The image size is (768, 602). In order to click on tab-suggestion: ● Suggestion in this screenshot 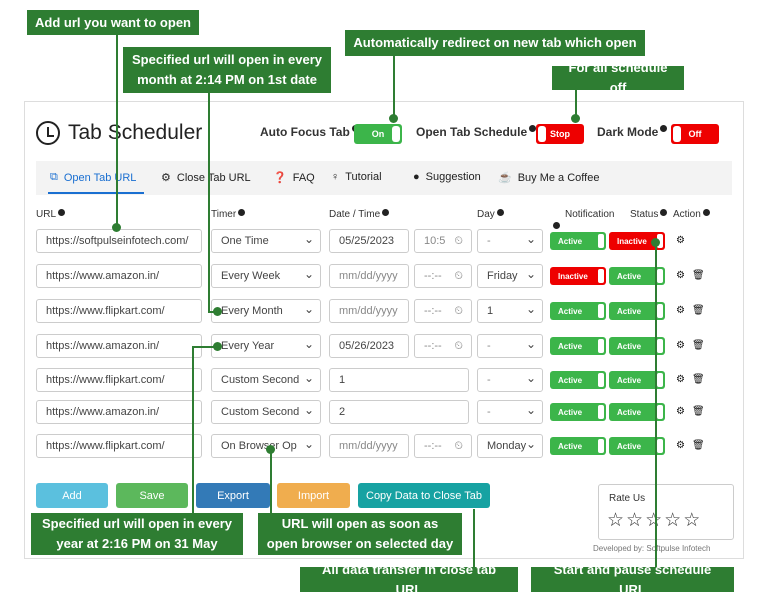, I will do `click(447, 177)`.